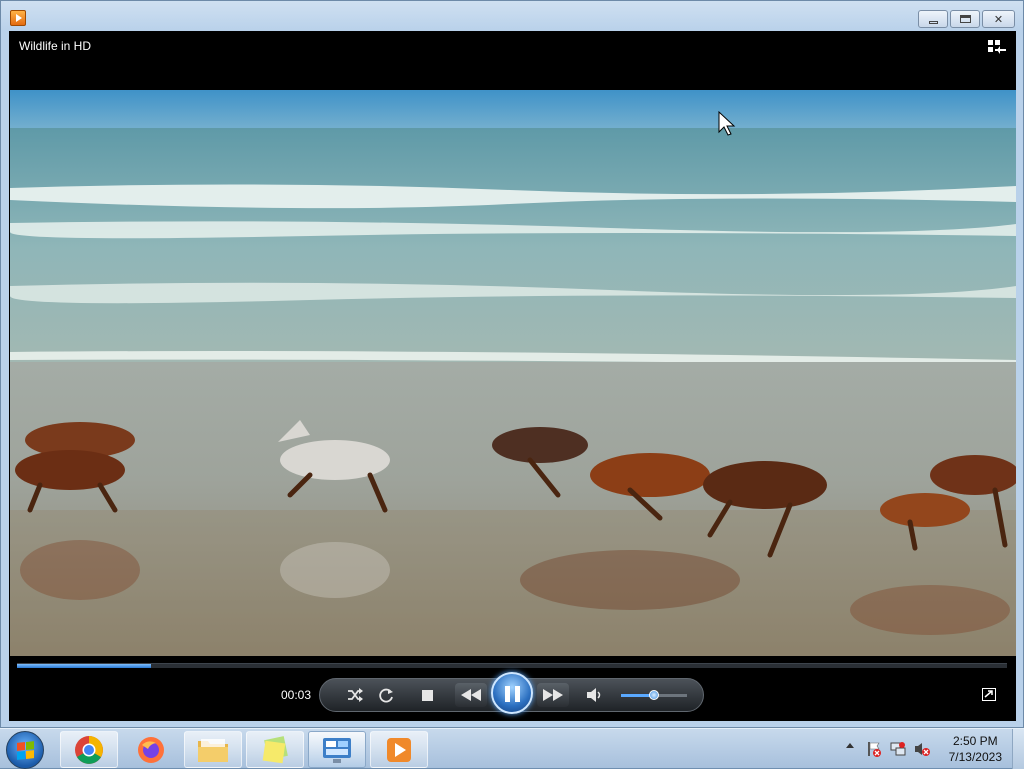 Image resolution: width=1024 pixels, height=769 pixels. What do you see at coordinates (933, 19) in the screenshot?
I see `minimize-button` at bounding box center [933, 19].